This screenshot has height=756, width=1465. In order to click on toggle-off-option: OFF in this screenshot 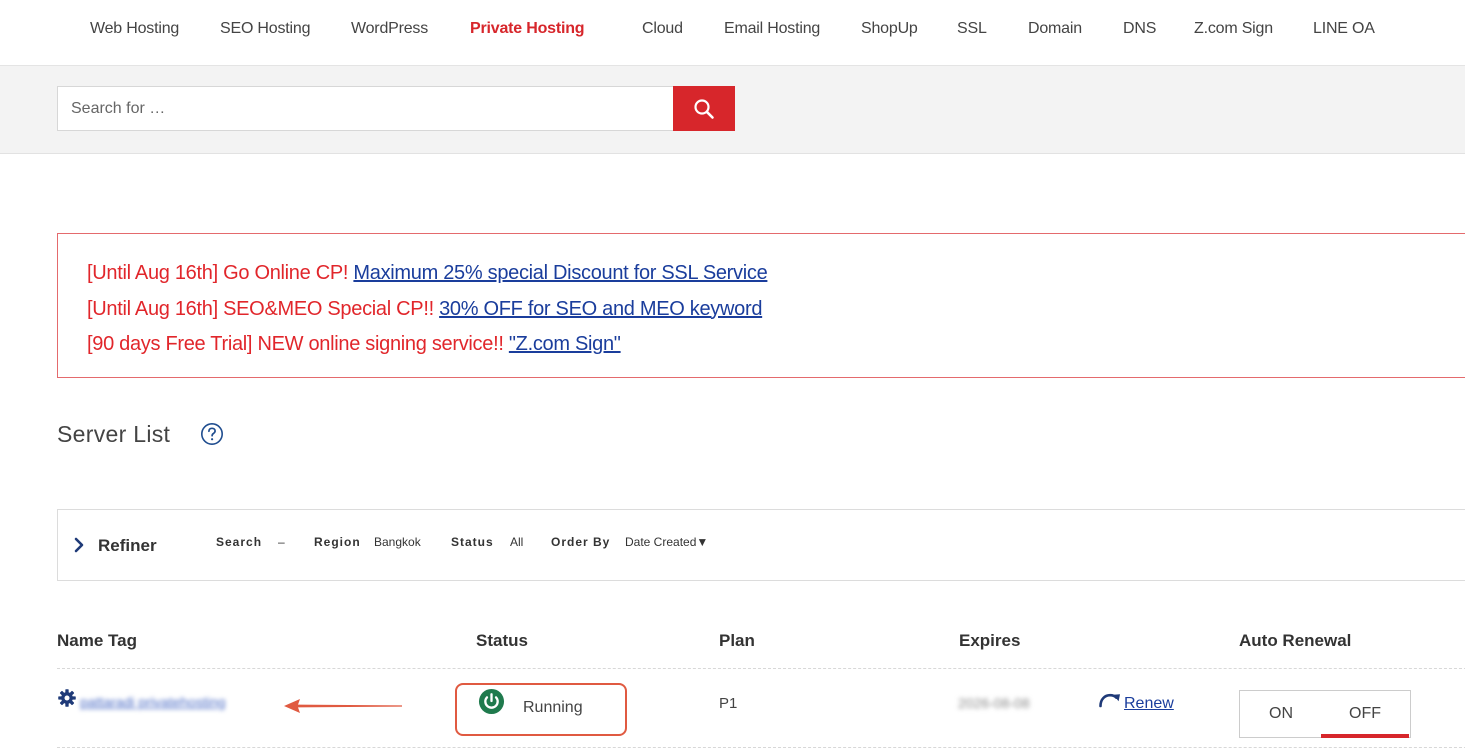, I will do `click(1365, 714)`.